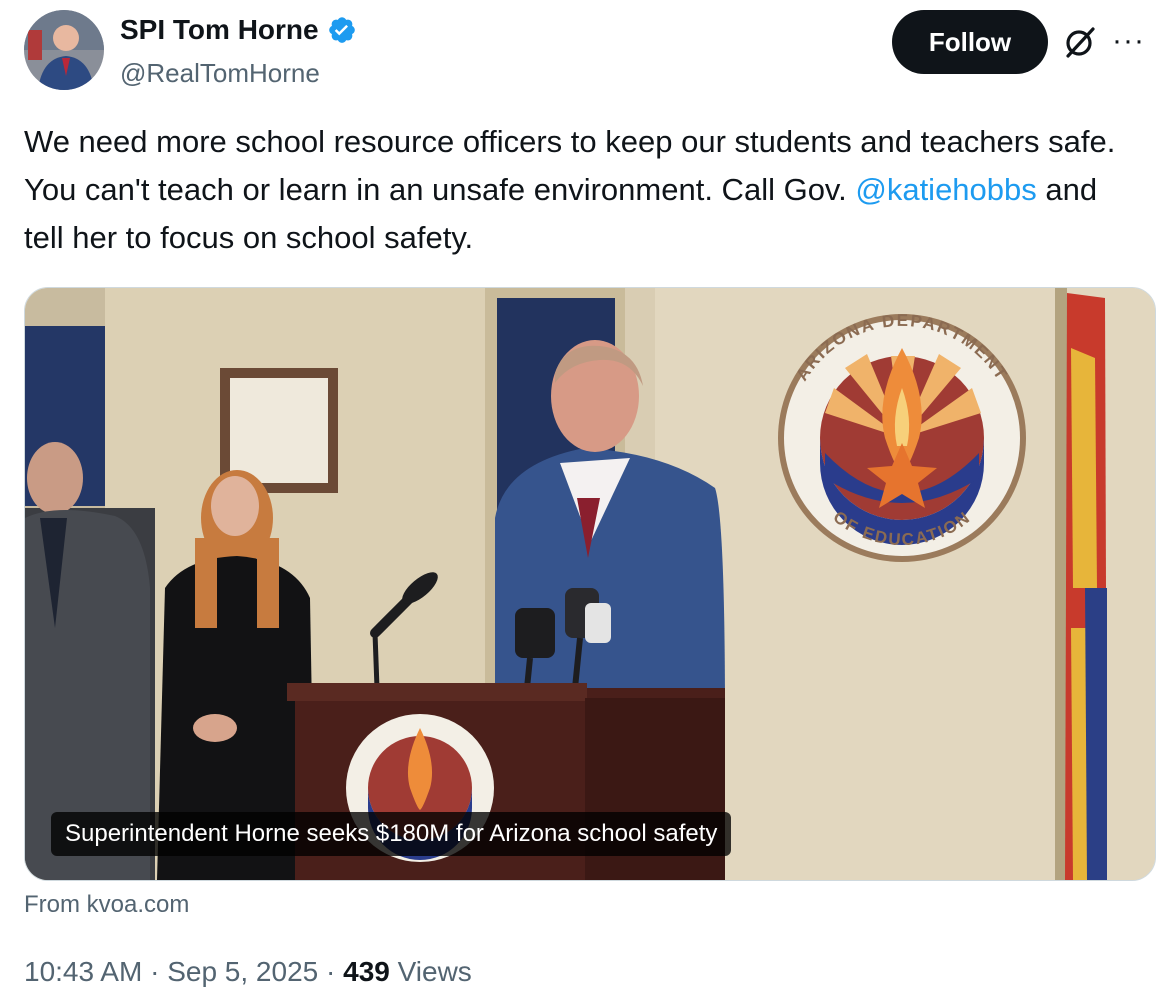 The height and width of the screenshot is (998, 1168). Describe the element at coordinates (945, 189) in the screenshot. I see `mention-link: @katiehobbs` at that location.